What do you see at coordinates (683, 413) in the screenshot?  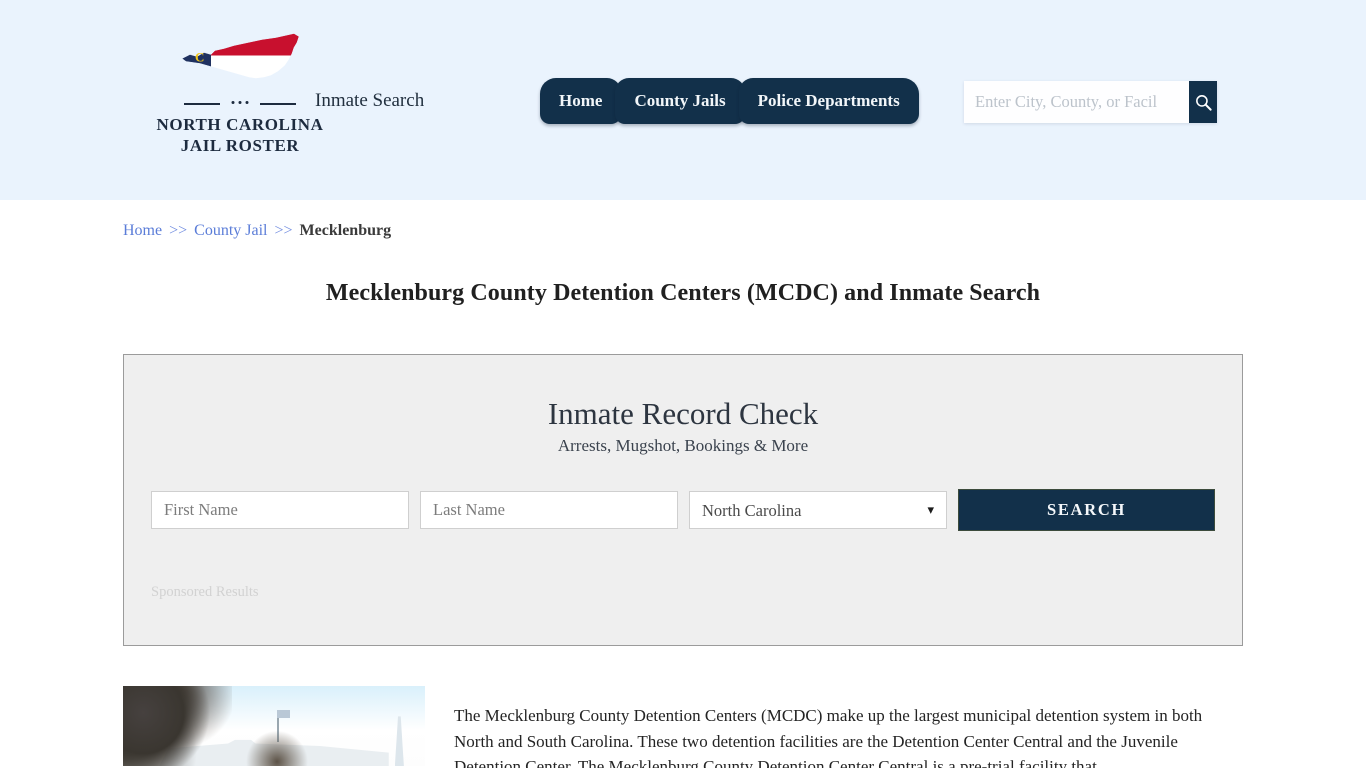 I see `ad-title: Inmate Record Check` at bounding box center [683, 413].